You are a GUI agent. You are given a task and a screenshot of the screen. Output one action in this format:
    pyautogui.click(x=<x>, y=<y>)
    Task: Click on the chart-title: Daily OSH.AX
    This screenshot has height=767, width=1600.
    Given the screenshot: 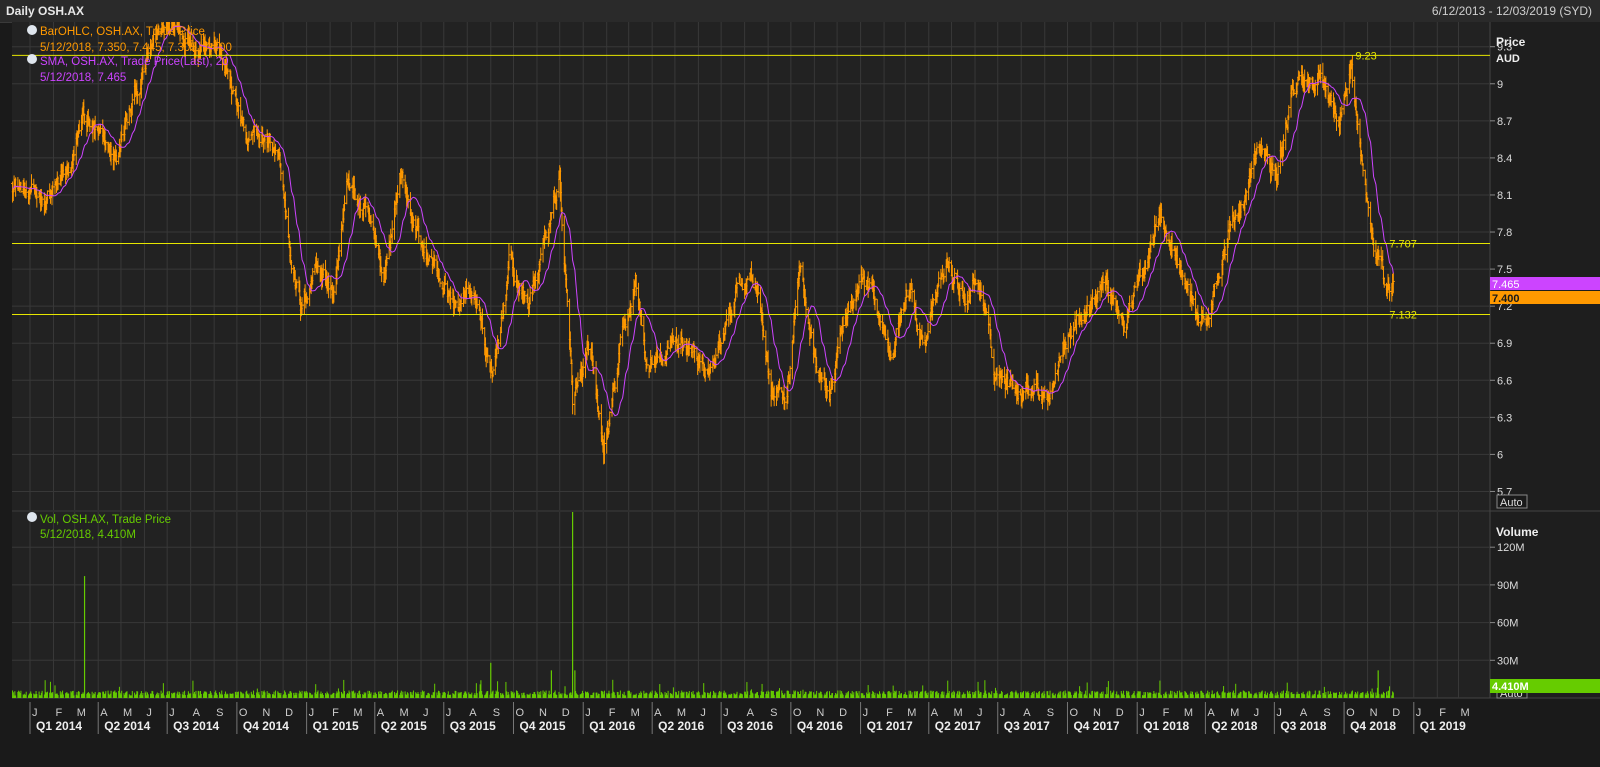 What is the action you would take?
    pyautogui.click(x=45, y=11)
    